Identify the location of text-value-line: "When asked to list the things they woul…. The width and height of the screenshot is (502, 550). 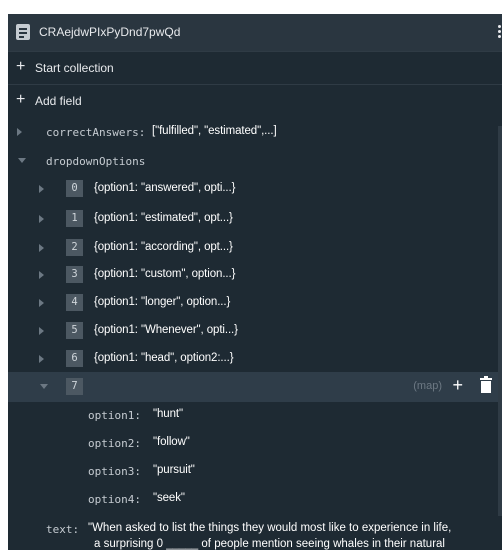
(270, 528).